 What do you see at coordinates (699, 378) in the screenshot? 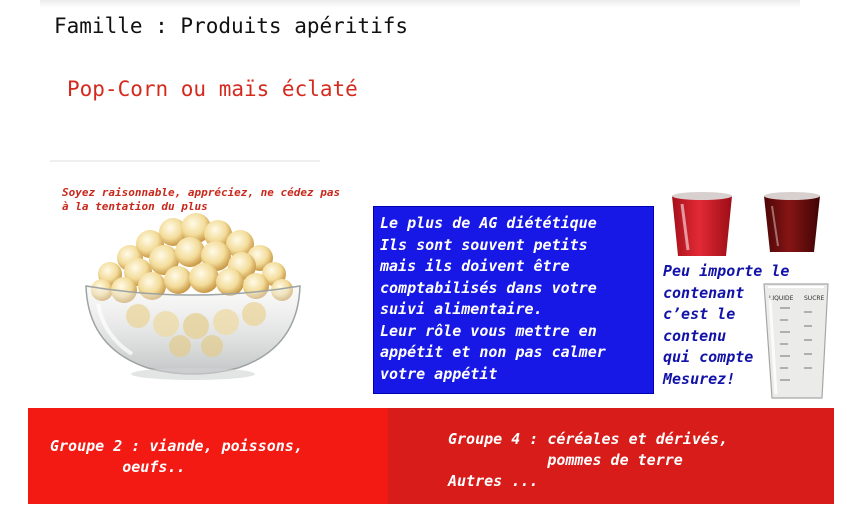
I see `note-line: Mesurez!` at bounding box center [699, 378].